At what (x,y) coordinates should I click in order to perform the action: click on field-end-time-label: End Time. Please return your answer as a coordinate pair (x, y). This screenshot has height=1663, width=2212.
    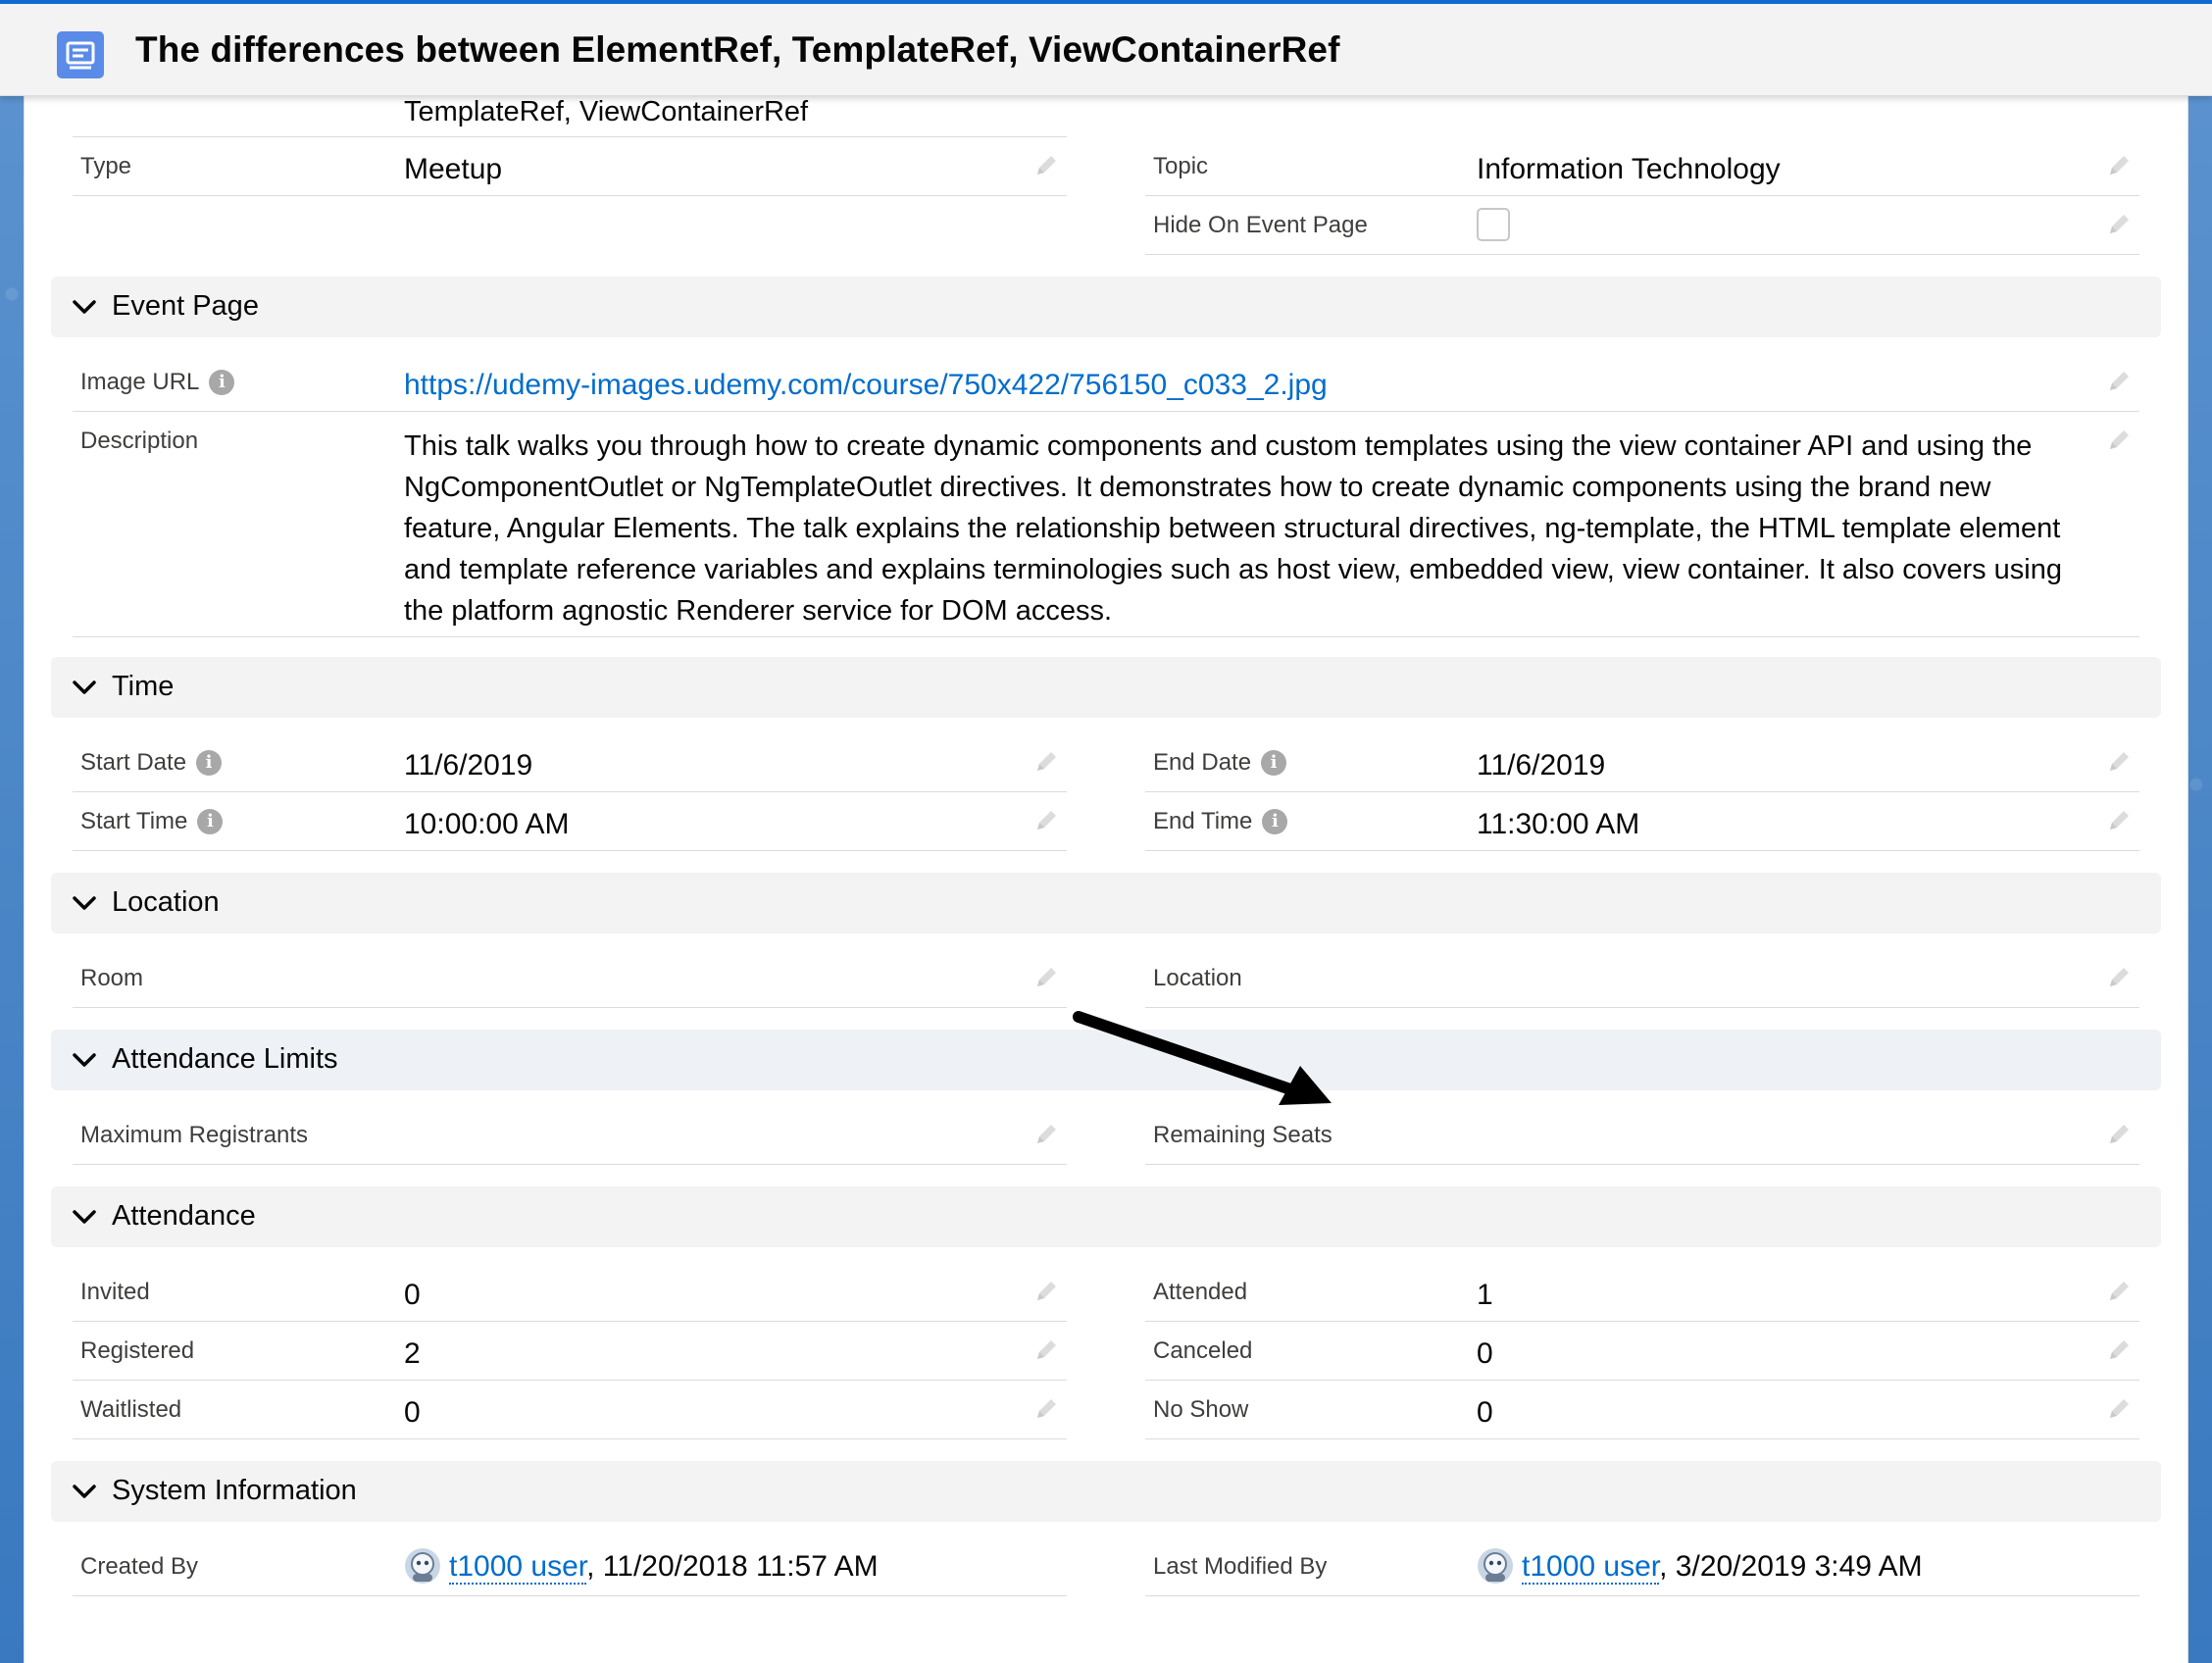
    Looking at the image, I should click on (1203, 821).